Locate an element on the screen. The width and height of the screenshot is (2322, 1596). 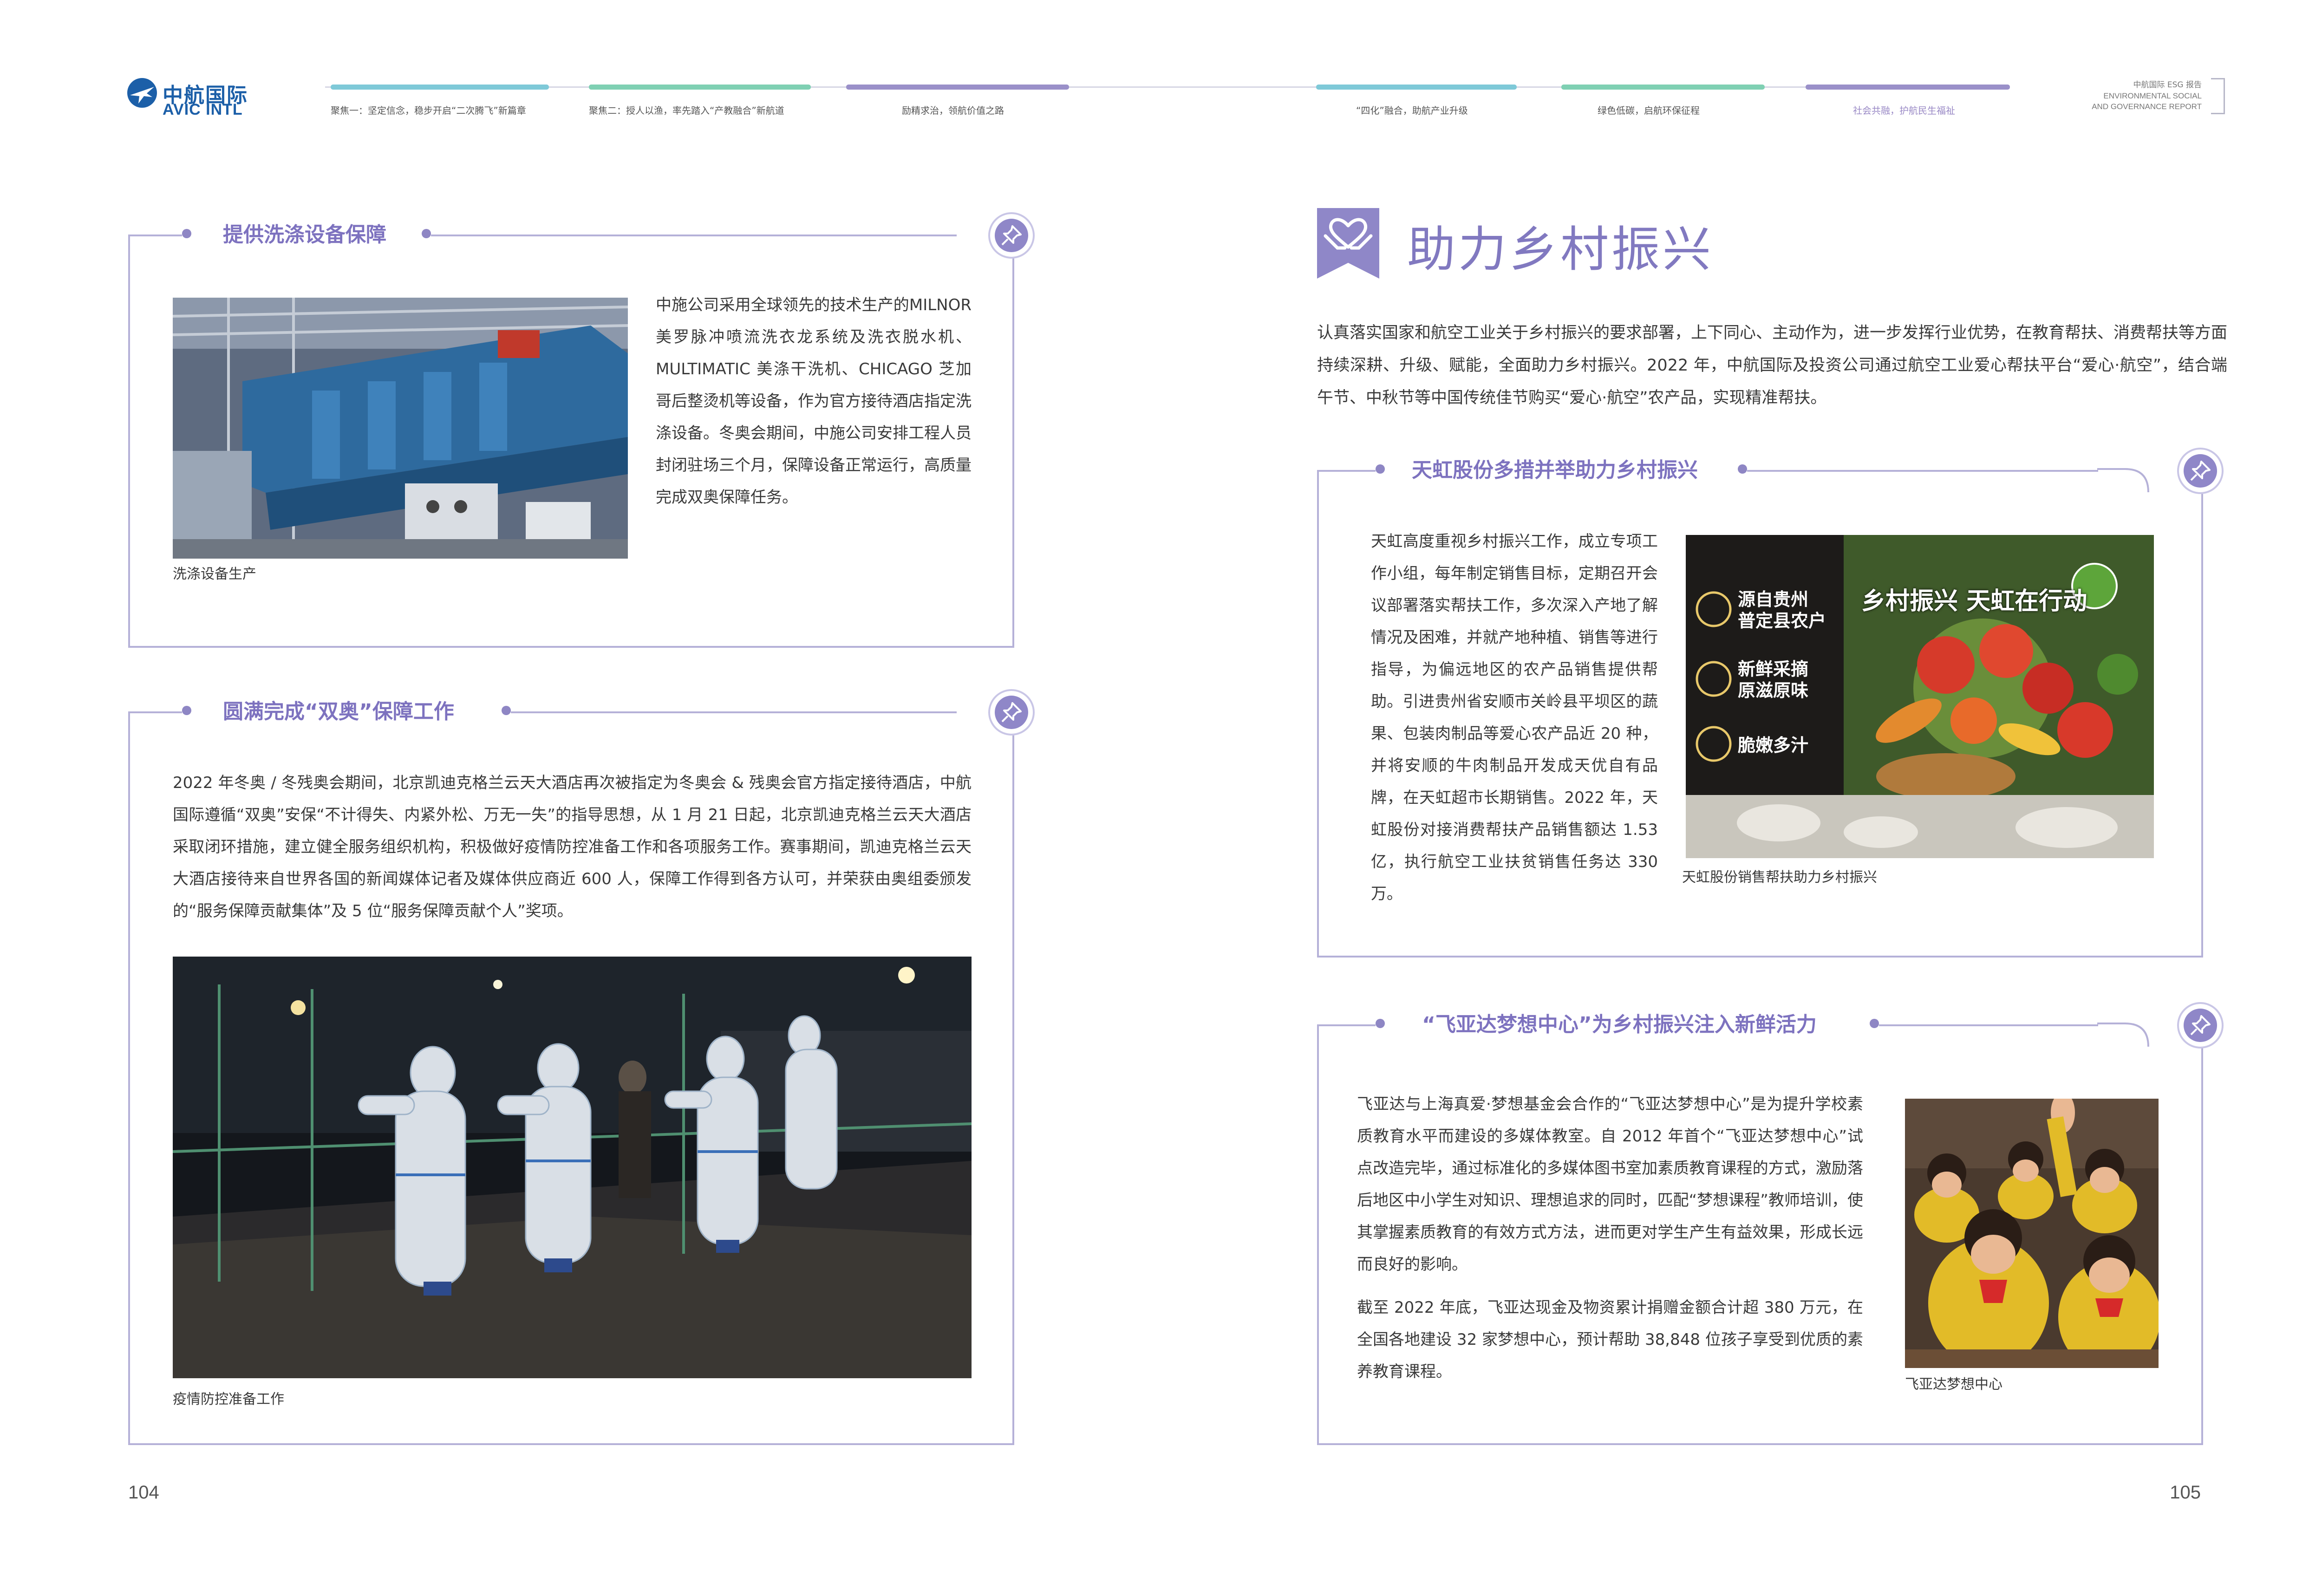
nav-item-industry: “四化”融合，助航产业升级 is located at coordinates (1412, 110).